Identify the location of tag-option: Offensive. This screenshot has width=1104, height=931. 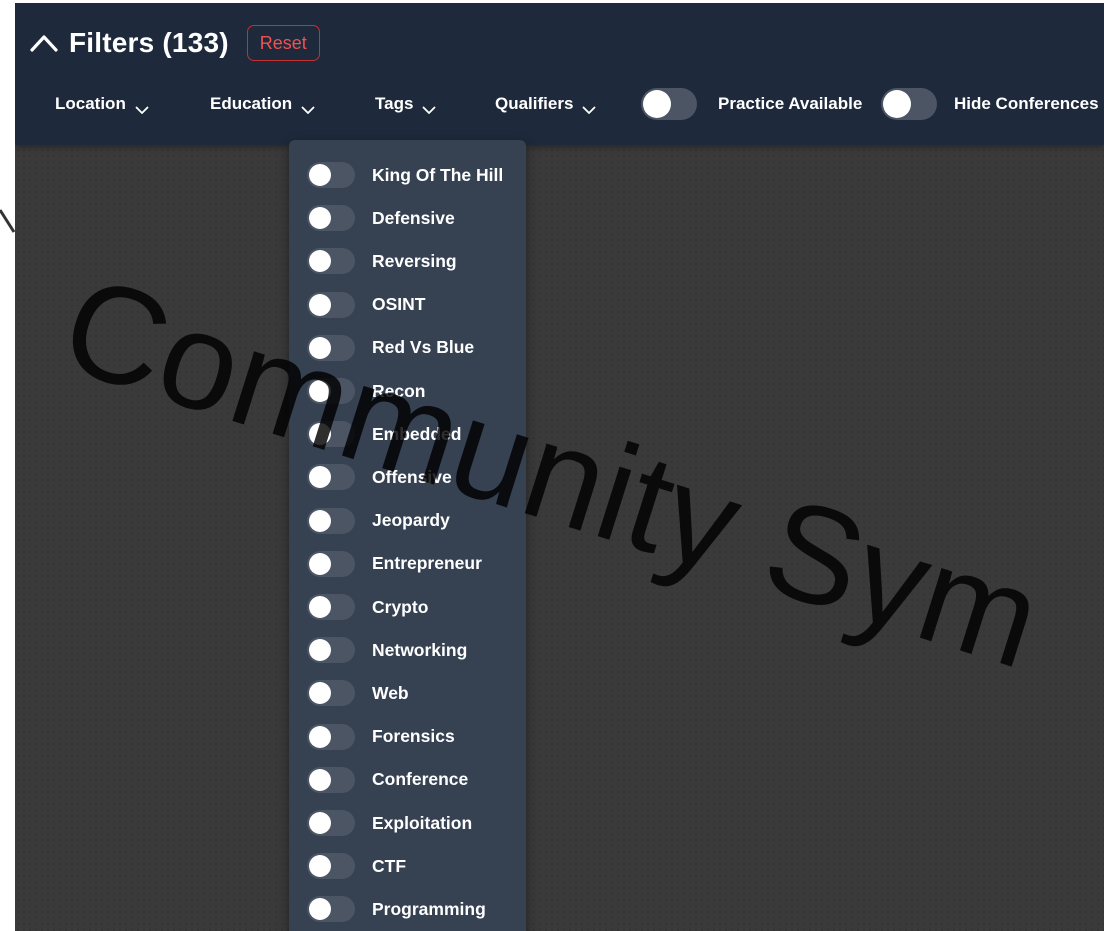
(379, 477).